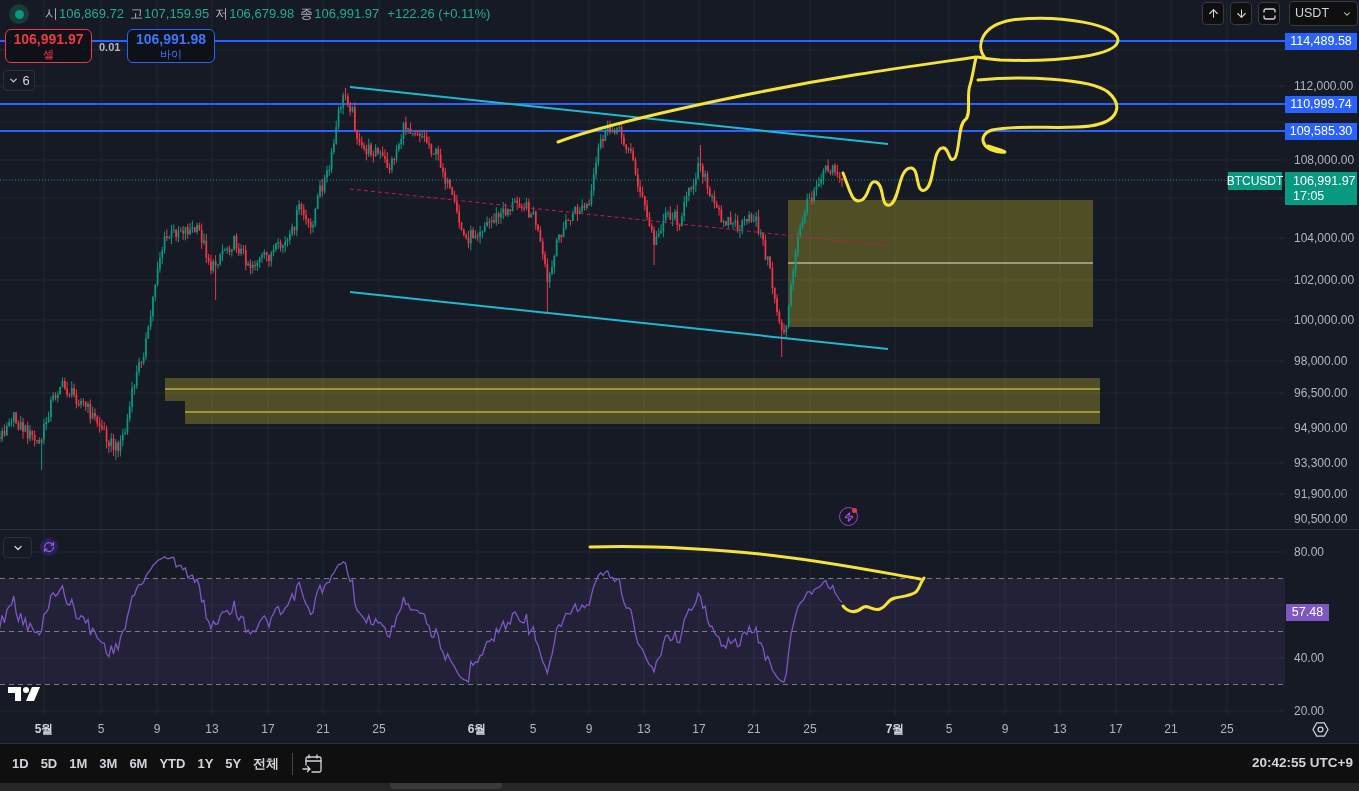  Describe the element at coordinates (177, 14) in the screenshot. I see `ohlc-value: 107,159.95` at that location.